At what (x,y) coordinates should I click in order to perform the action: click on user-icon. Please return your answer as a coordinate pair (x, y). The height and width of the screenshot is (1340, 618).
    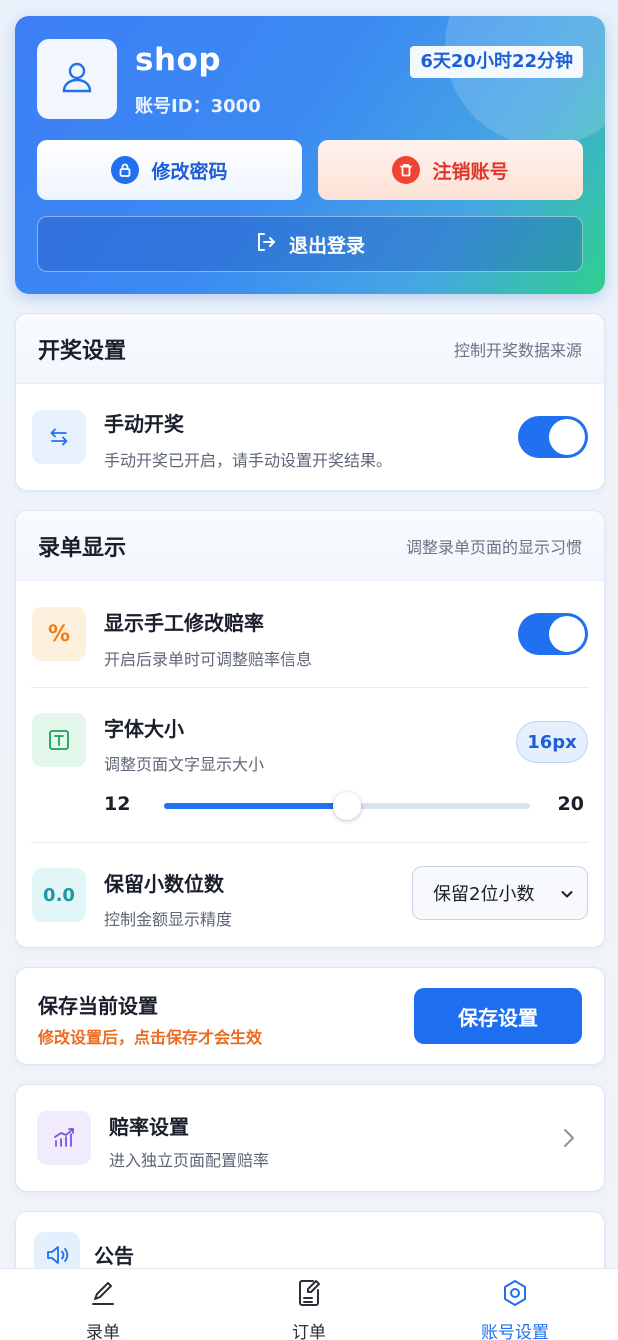
    Looking at the image, I should click on (77, 79).